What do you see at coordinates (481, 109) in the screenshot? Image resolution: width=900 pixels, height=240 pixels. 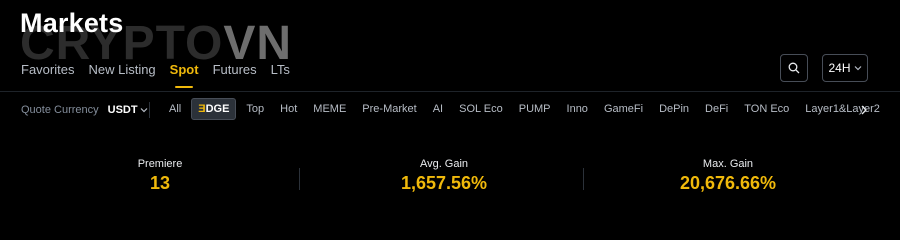 I see `category-sol-eco: SOL Eco` at bounding box center [481, 109].